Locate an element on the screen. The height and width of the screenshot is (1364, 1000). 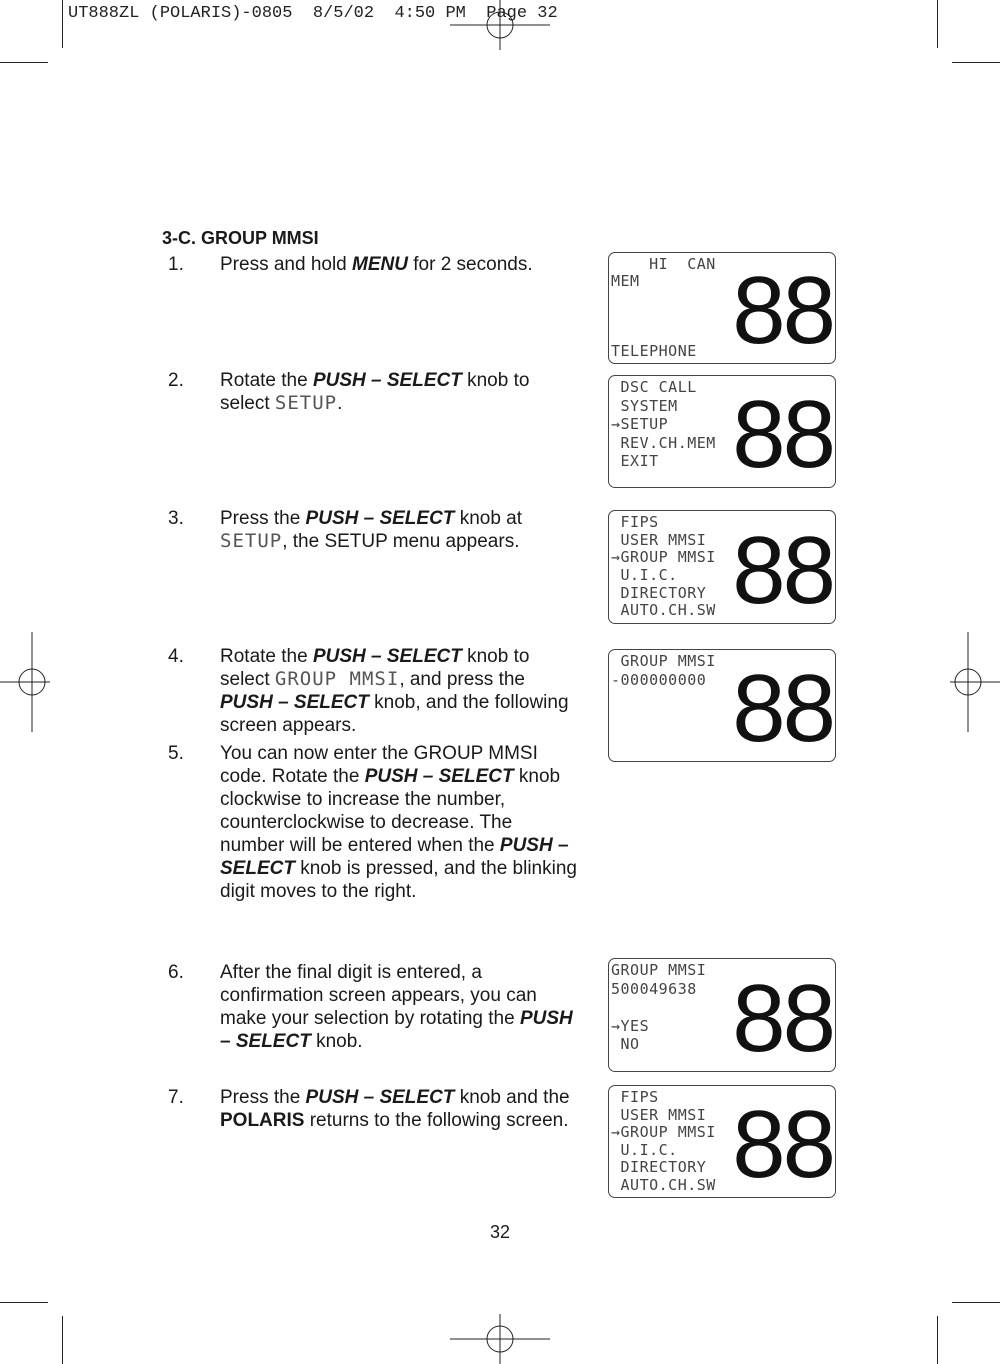
text-run: . is located at coordinates (340, 403).